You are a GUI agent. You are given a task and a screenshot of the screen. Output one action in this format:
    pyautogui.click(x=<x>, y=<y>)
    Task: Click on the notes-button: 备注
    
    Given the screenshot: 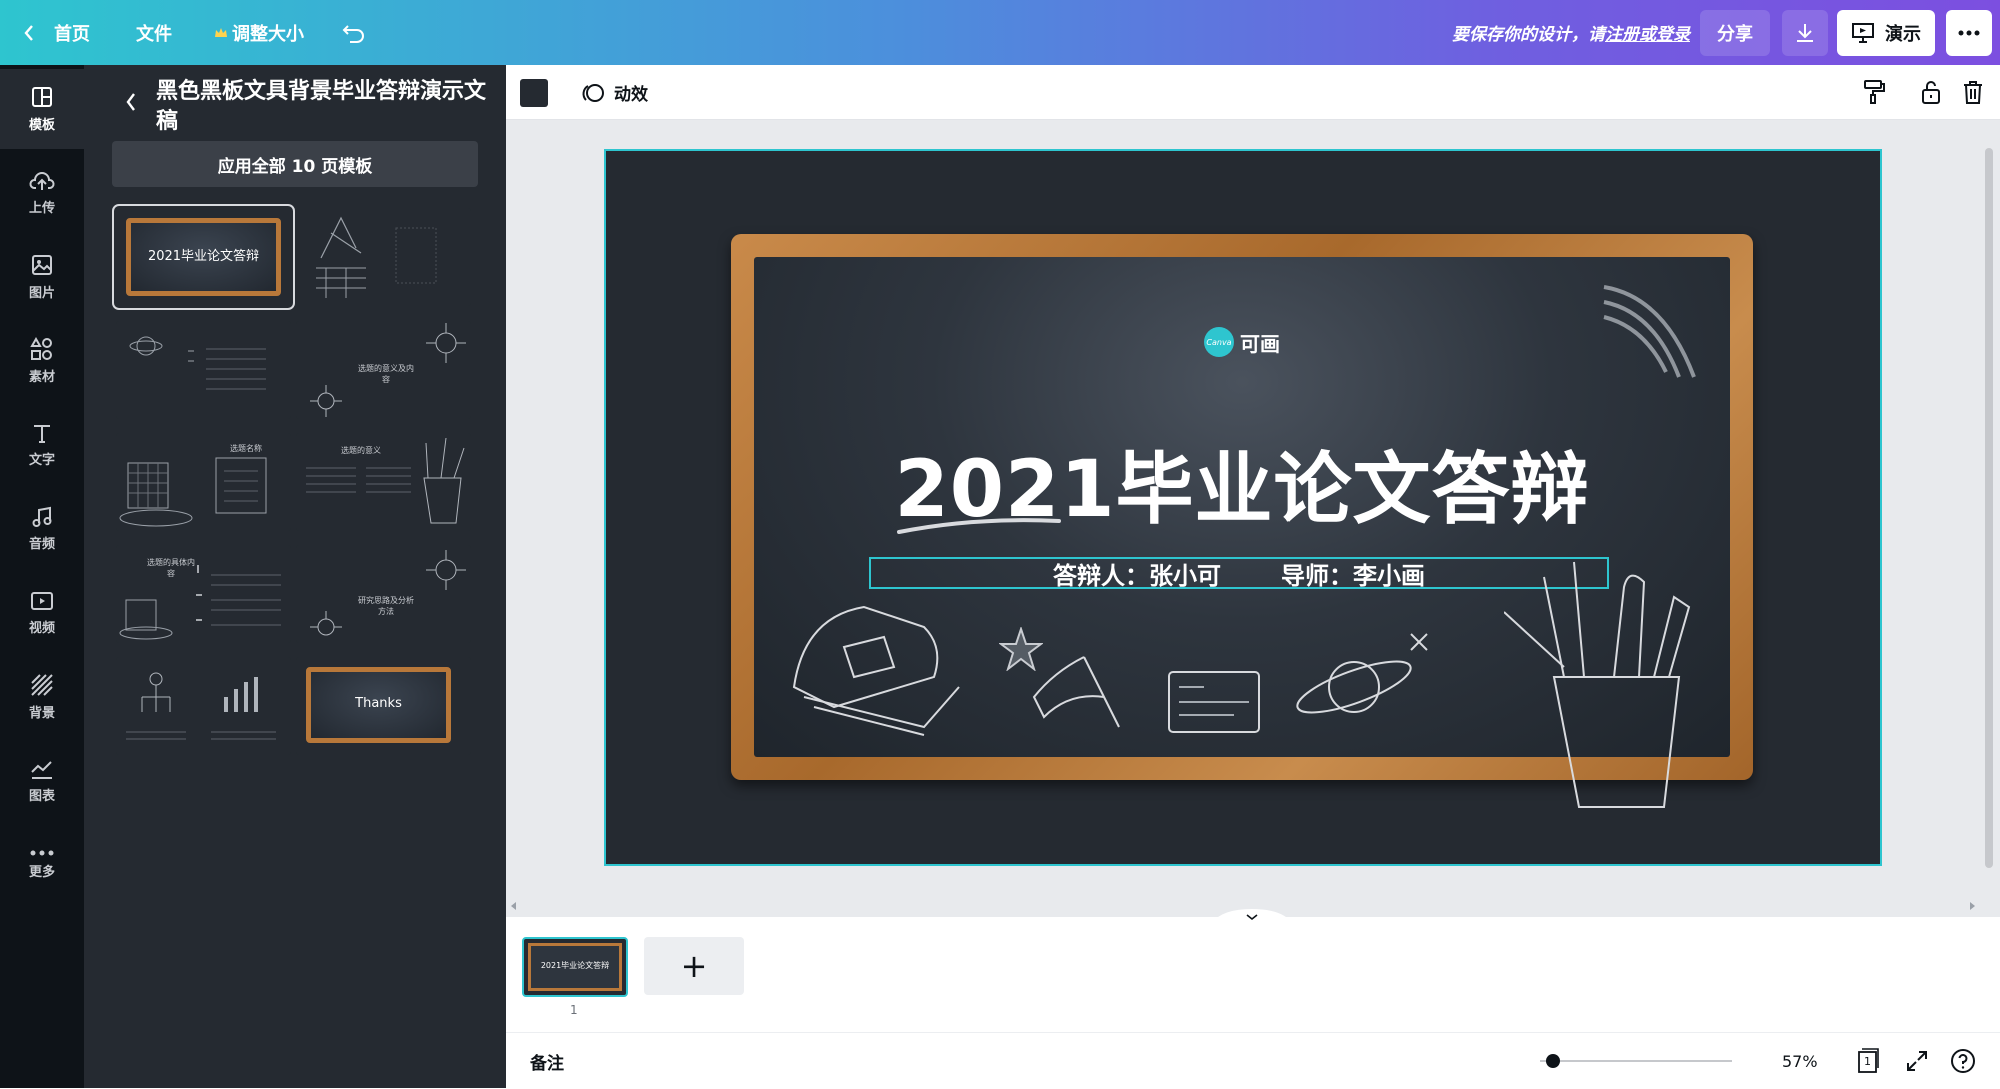 What is the action you would take?
    pyautogui.click(x=547, y=1061)
    